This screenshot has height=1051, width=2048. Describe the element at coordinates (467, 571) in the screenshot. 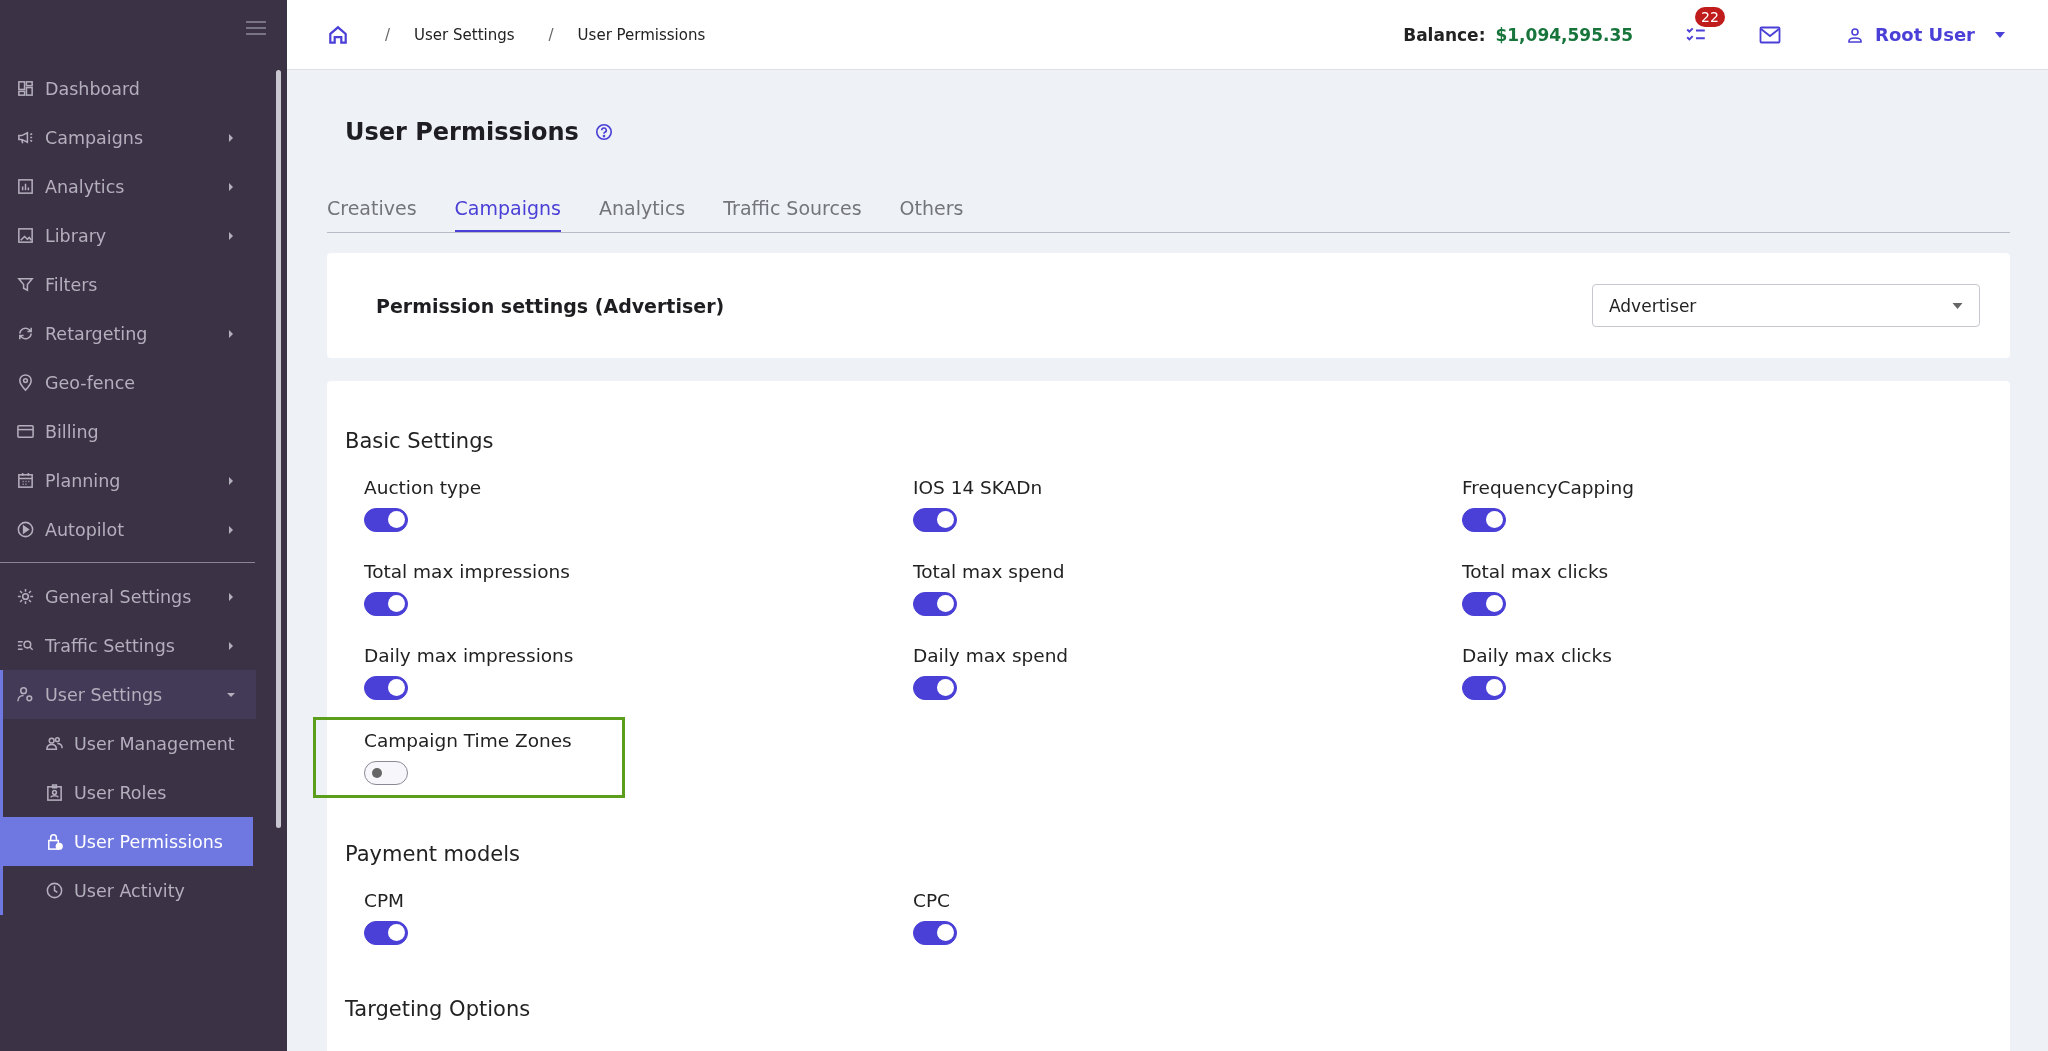

I see `permission-label: Total max impressions` at that location.